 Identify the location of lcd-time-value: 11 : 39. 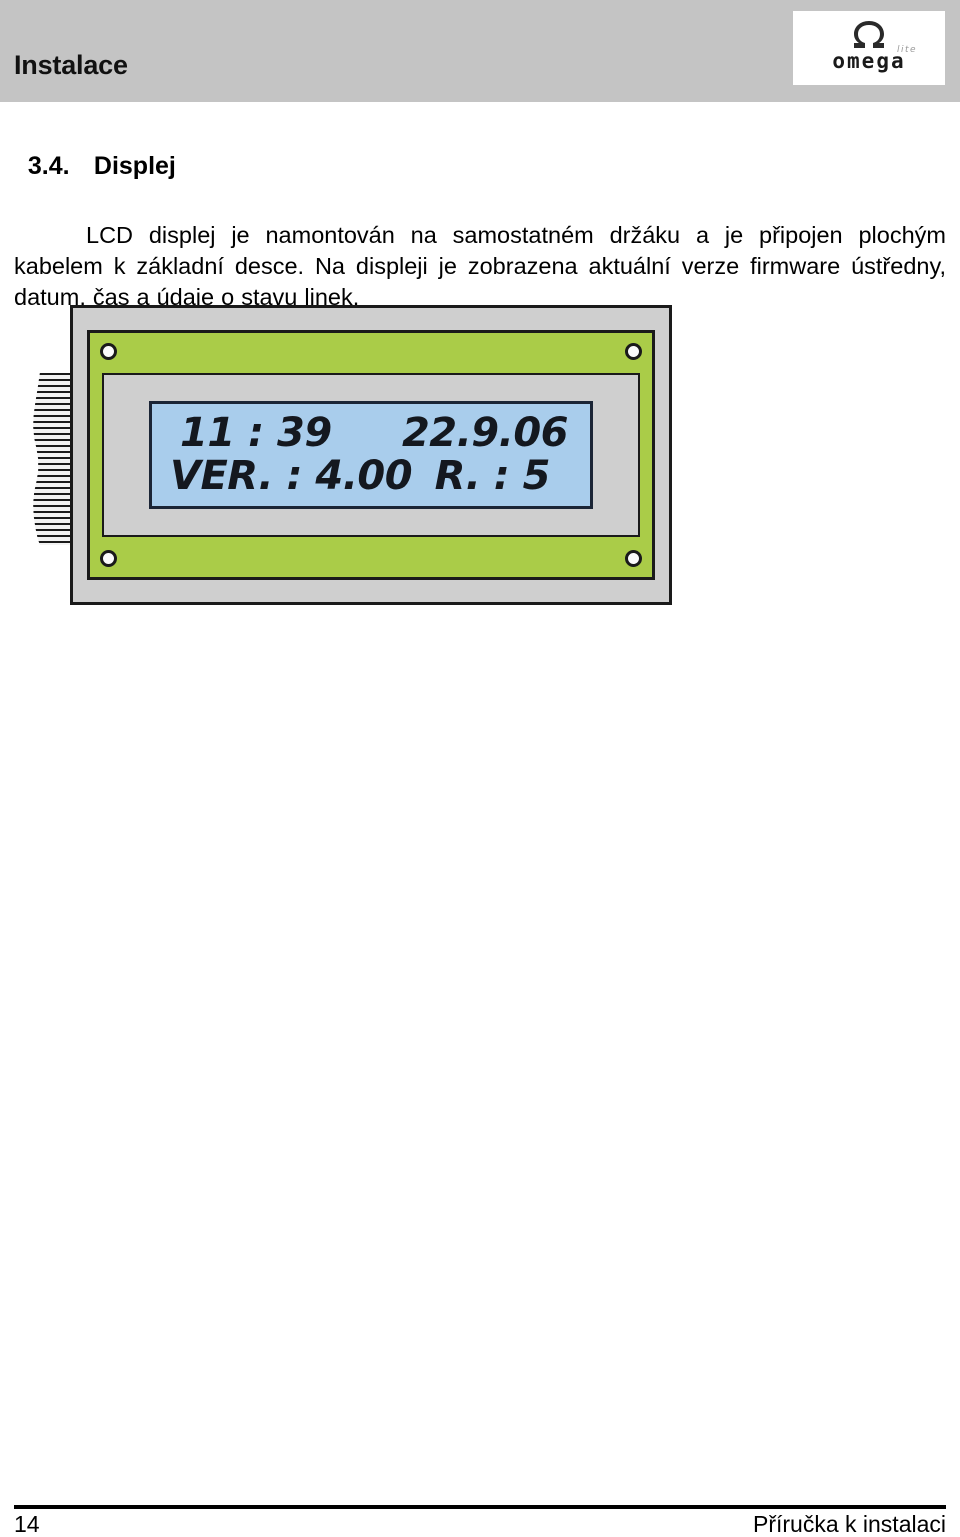
(256, 432).